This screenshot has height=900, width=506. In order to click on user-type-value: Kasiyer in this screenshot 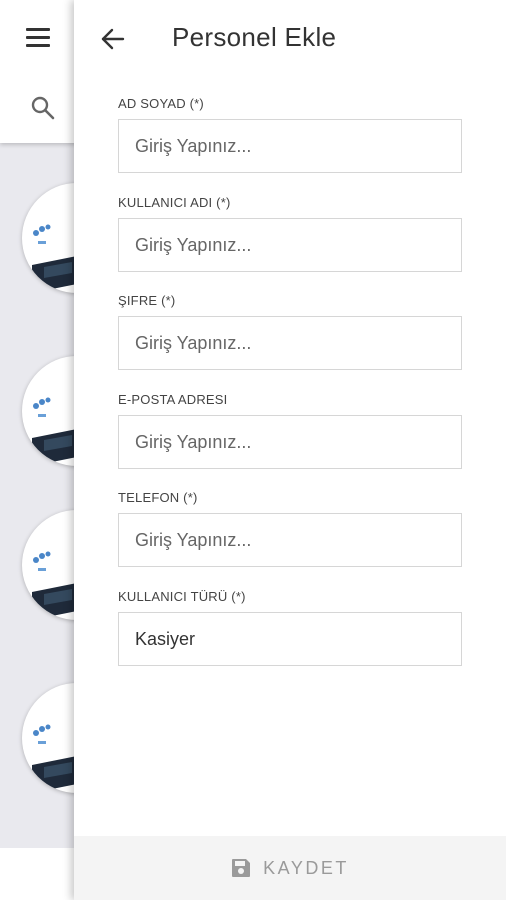, I will do `click(165, 638)`.